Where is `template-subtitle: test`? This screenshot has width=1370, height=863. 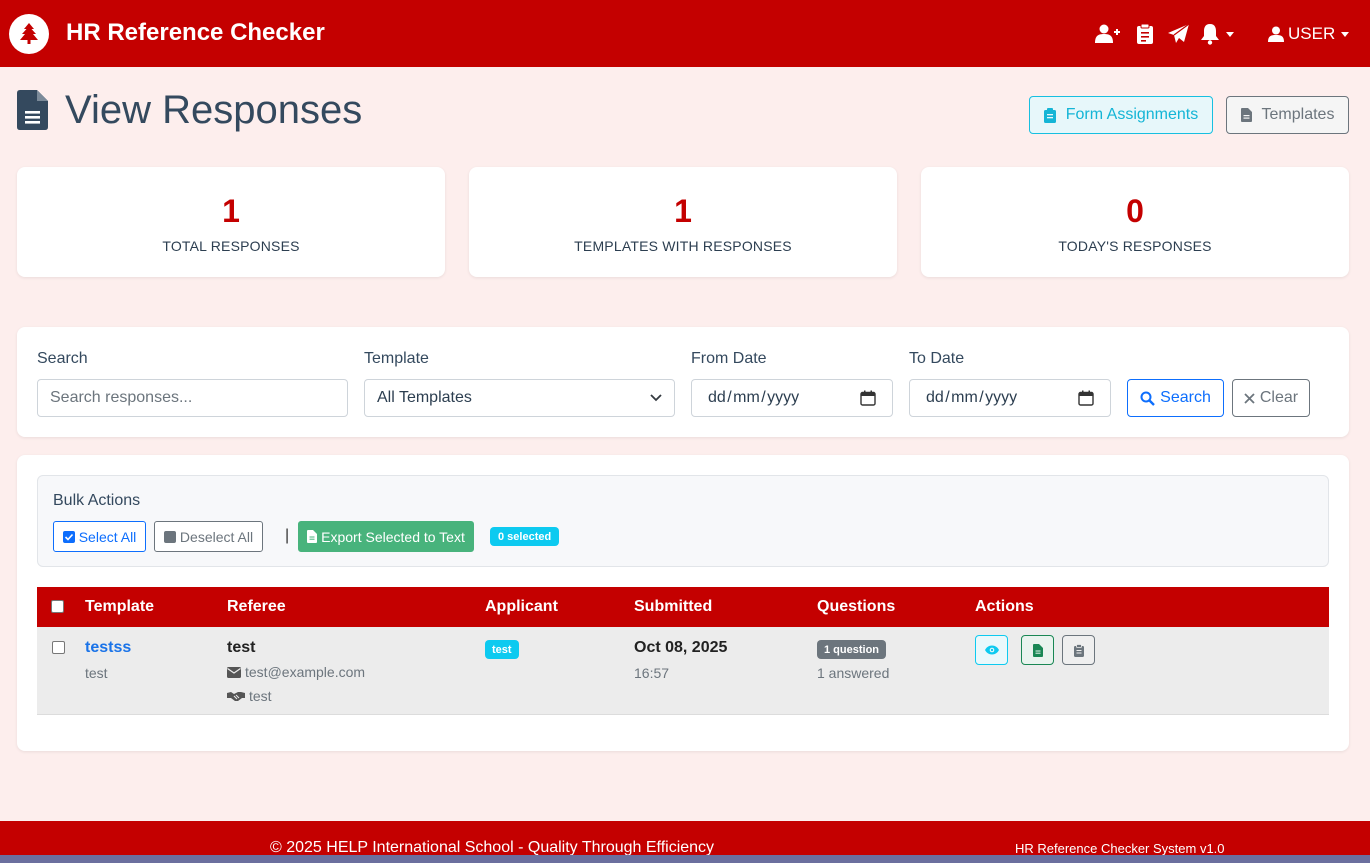
template-subtitle: test is located at coordinates (96, 673).